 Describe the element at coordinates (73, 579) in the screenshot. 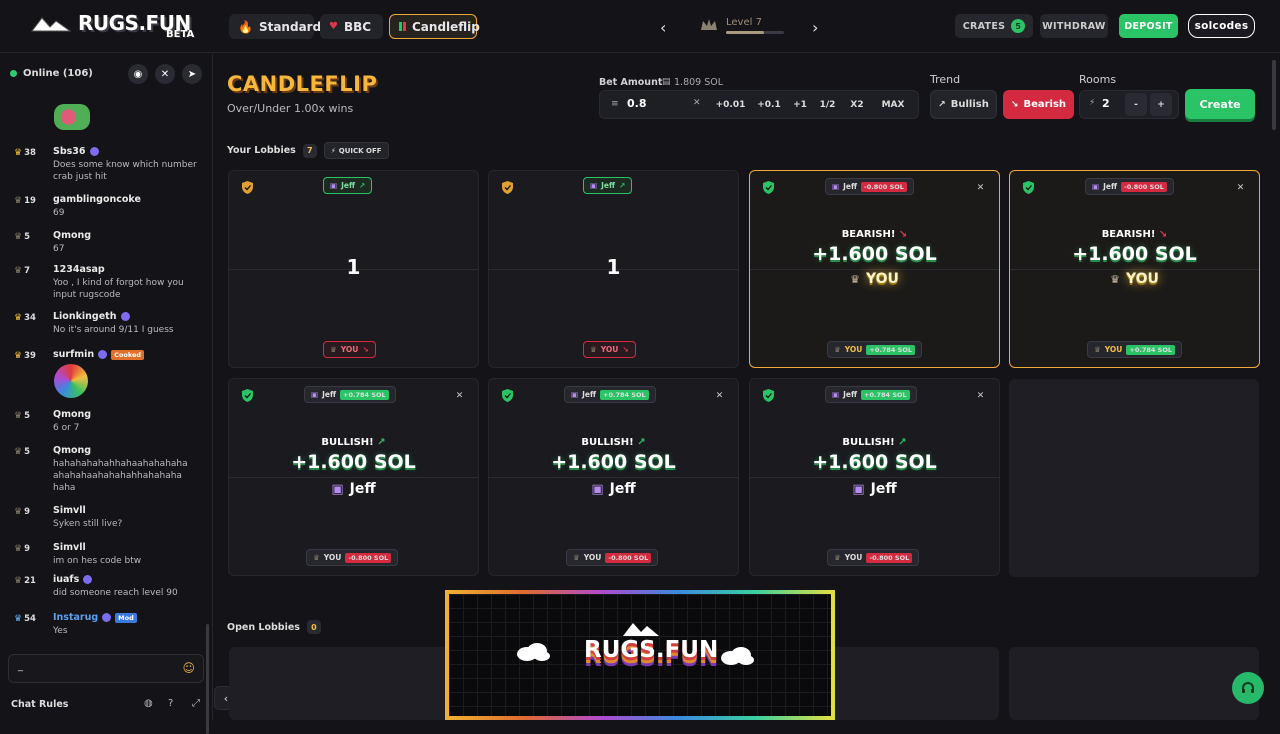

I see `chat-username: iuafs` at that location.